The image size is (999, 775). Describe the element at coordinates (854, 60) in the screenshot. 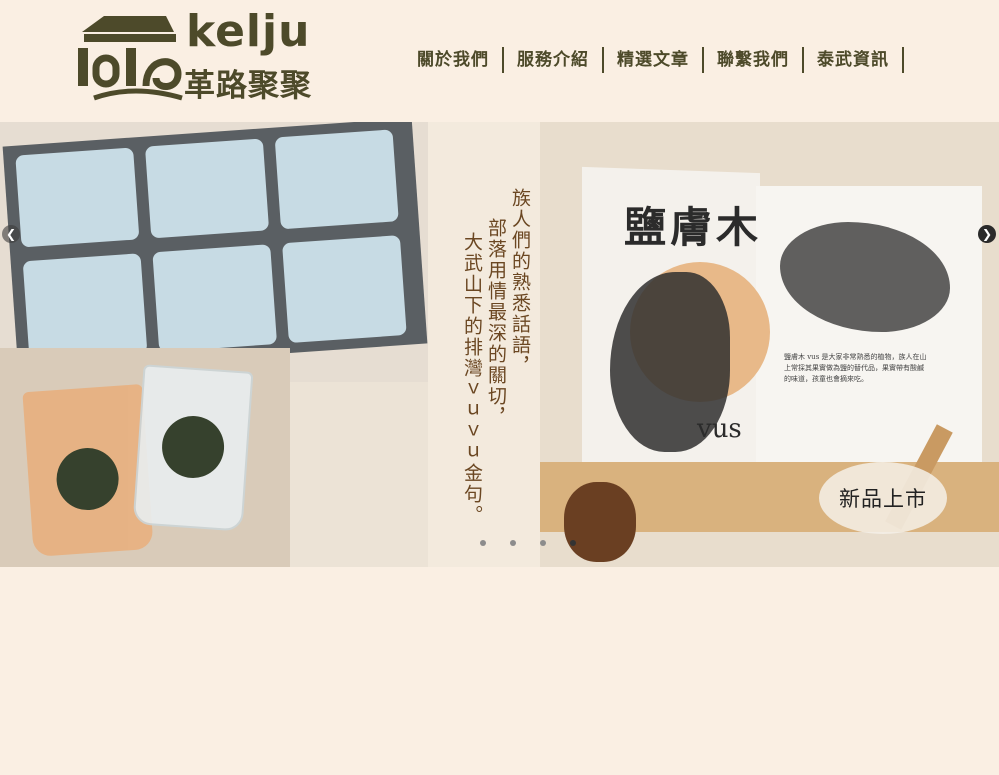

I see `nav-item-taiwu-info: 泰武資訊` at that location.